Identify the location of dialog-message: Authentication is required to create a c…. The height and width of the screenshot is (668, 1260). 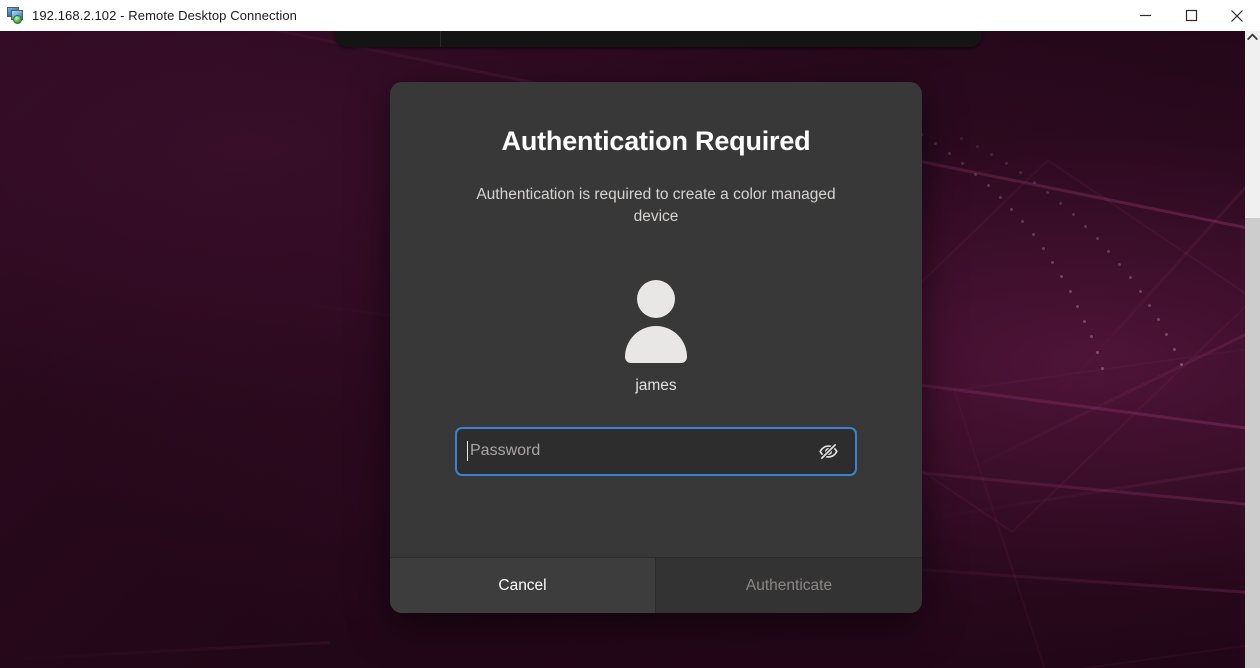
(656, 206).